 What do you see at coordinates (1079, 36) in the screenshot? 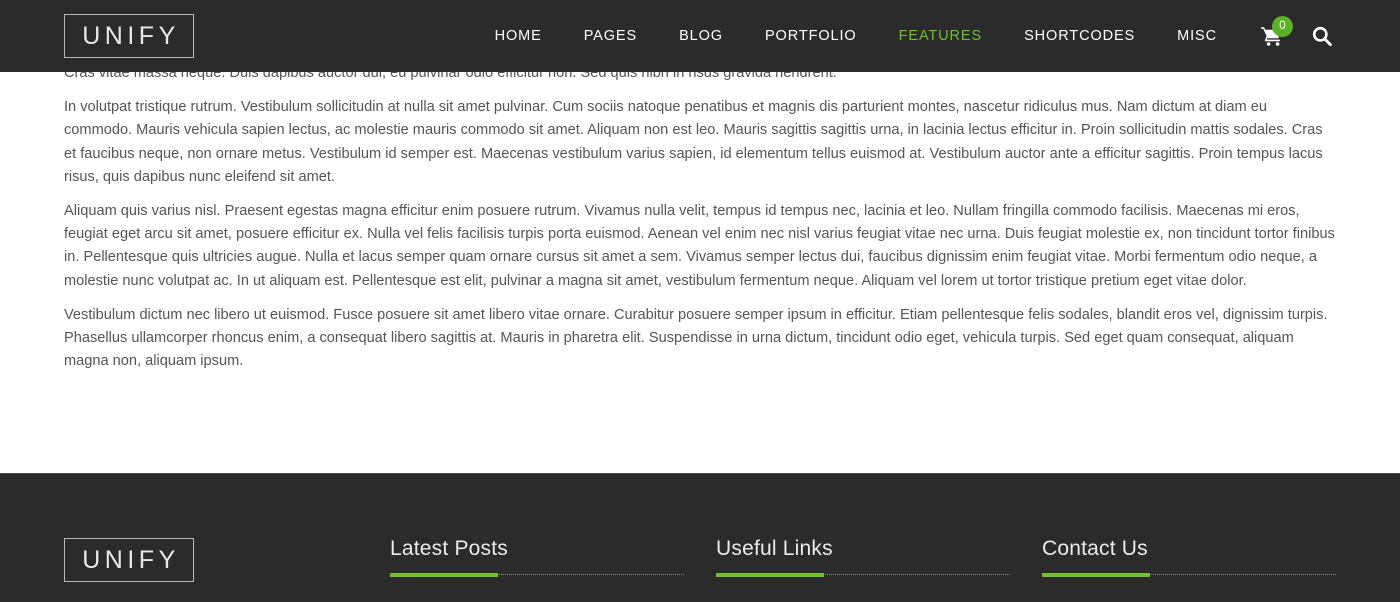
I see `nav-item-shortcodes: SHORTCODES` at bounding box center [1079, 36].